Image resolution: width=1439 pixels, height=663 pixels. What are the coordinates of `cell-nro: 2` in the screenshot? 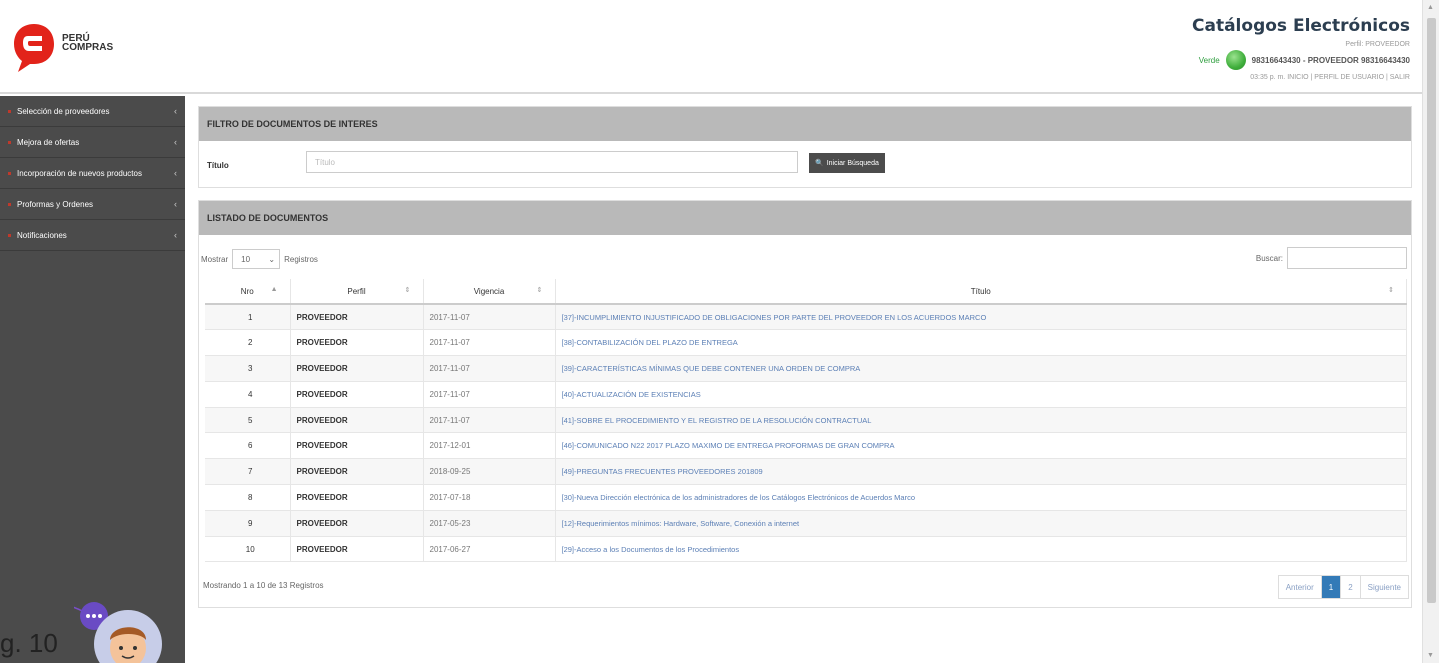 It's located at (248, 343).